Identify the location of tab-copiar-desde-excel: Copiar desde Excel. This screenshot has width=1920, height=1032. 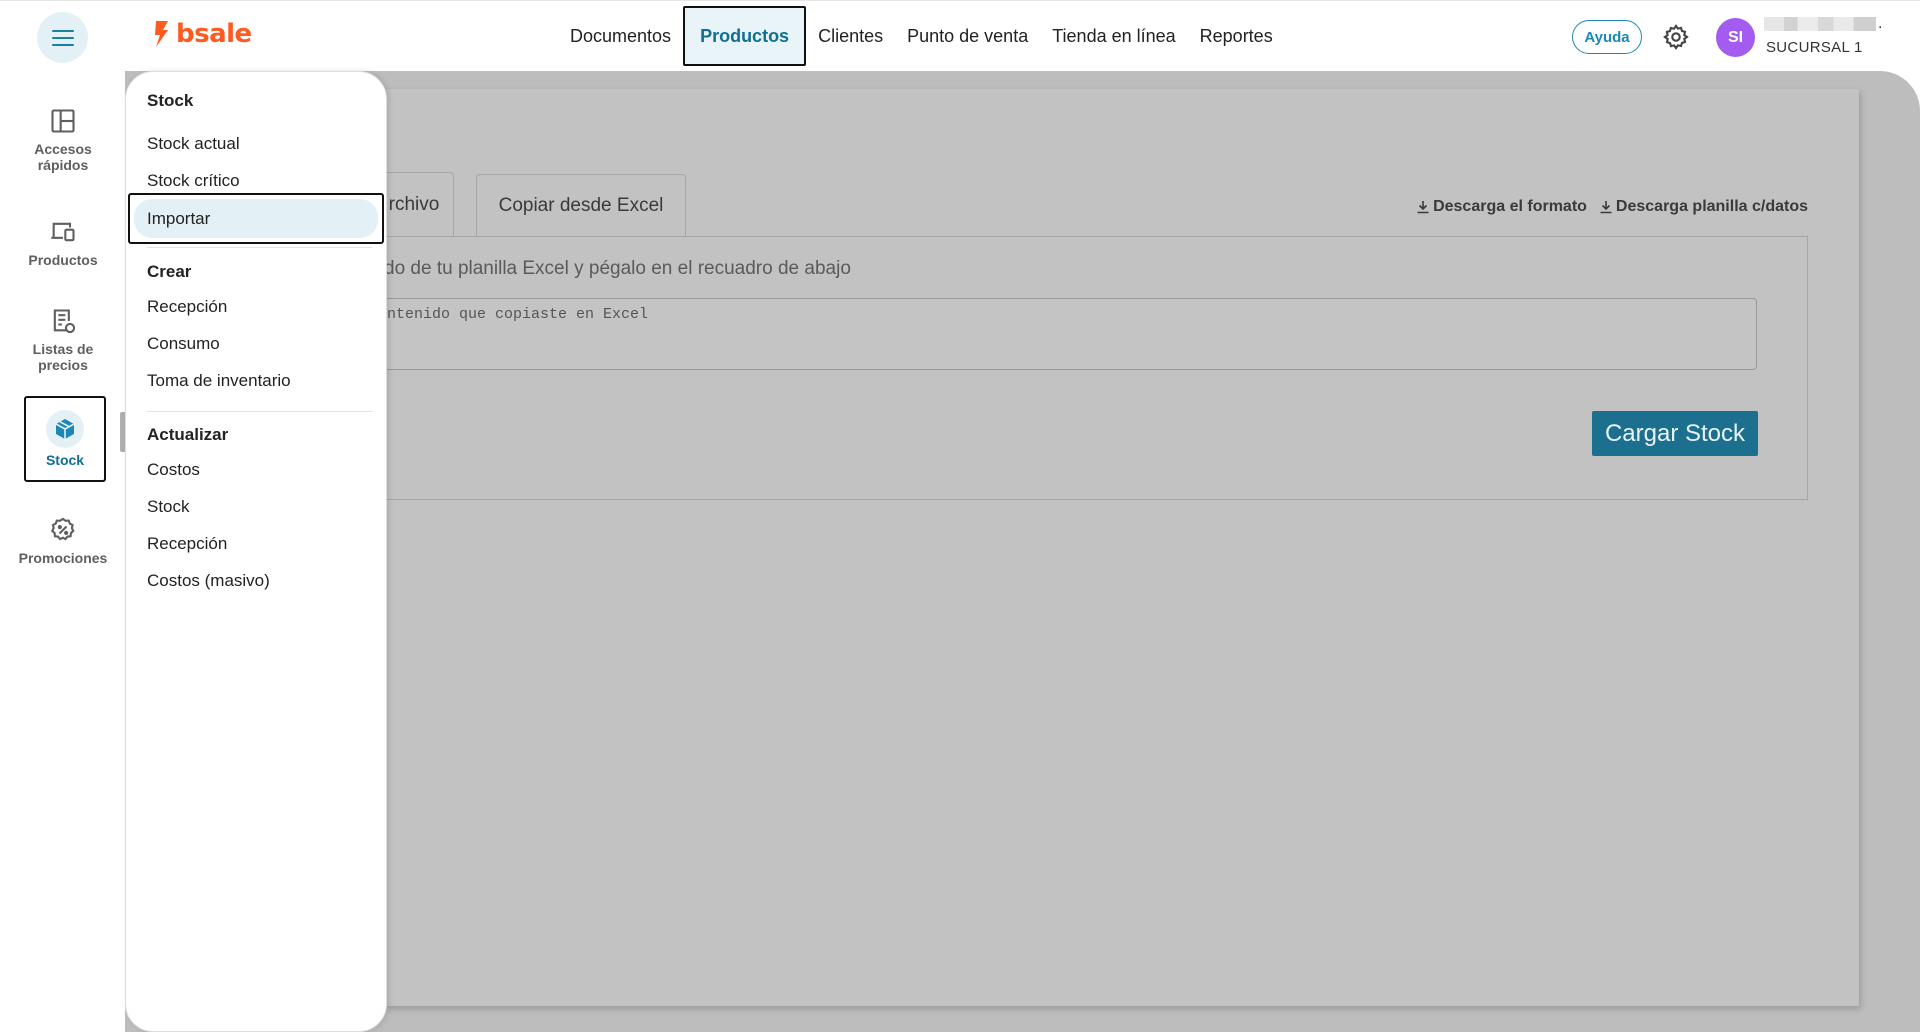
(581, 205).